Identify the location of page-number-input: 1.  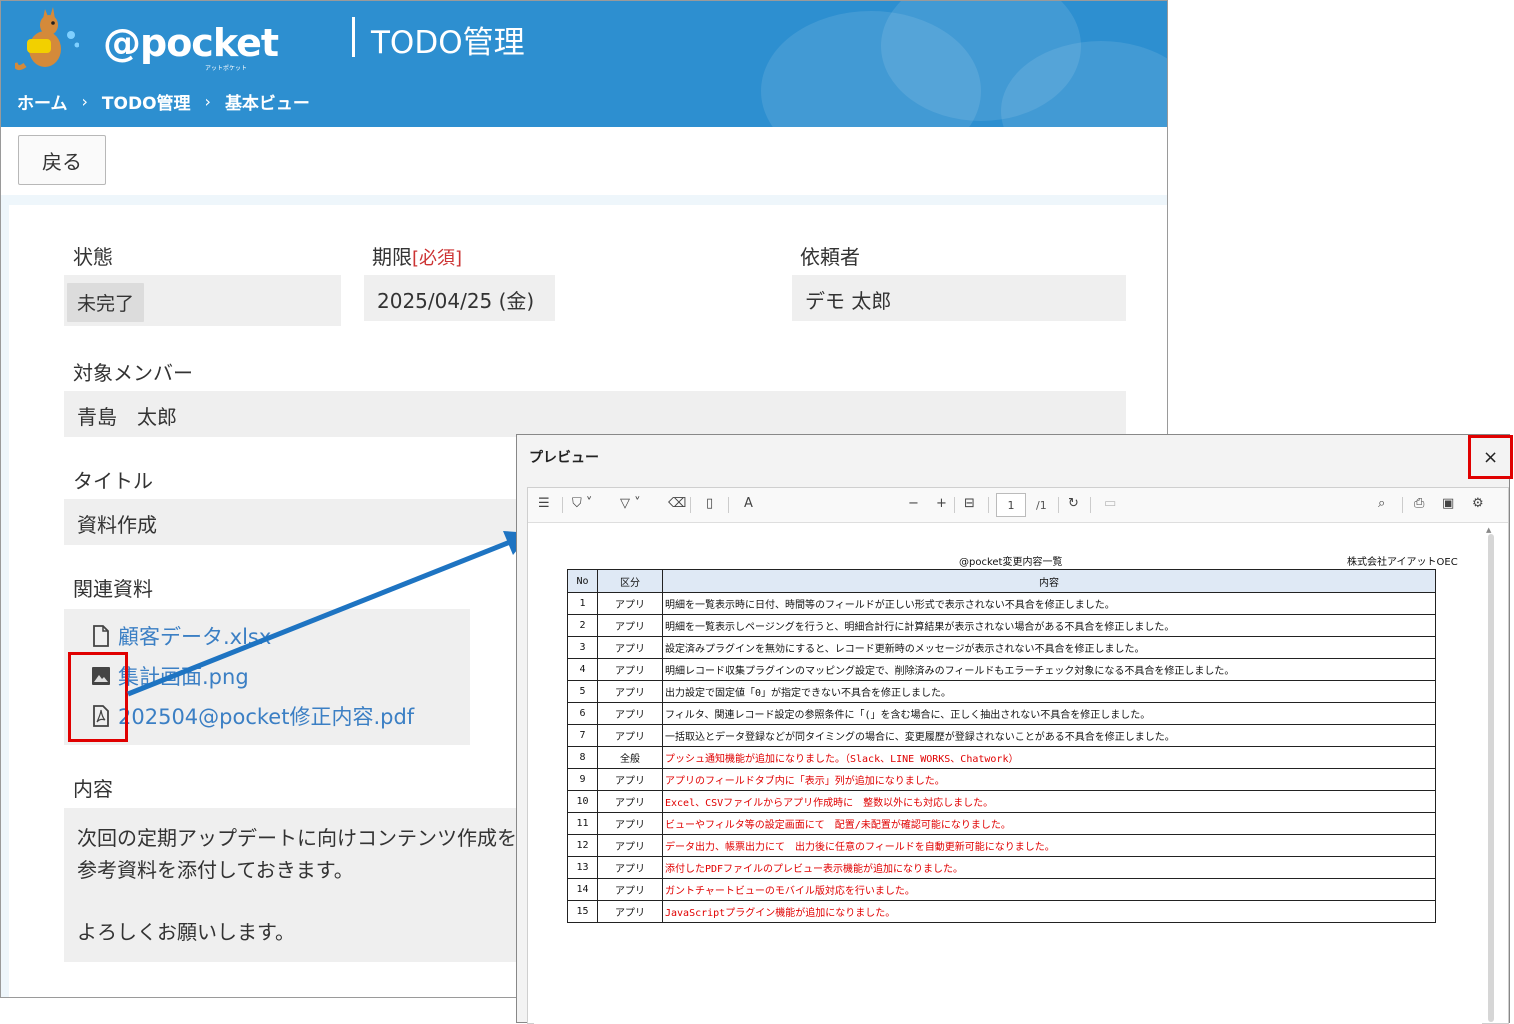
(1011, 505).